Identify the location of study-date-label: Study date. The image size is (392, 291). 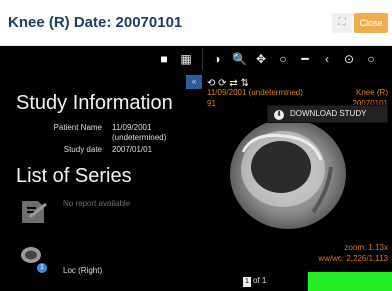
(82, 149).